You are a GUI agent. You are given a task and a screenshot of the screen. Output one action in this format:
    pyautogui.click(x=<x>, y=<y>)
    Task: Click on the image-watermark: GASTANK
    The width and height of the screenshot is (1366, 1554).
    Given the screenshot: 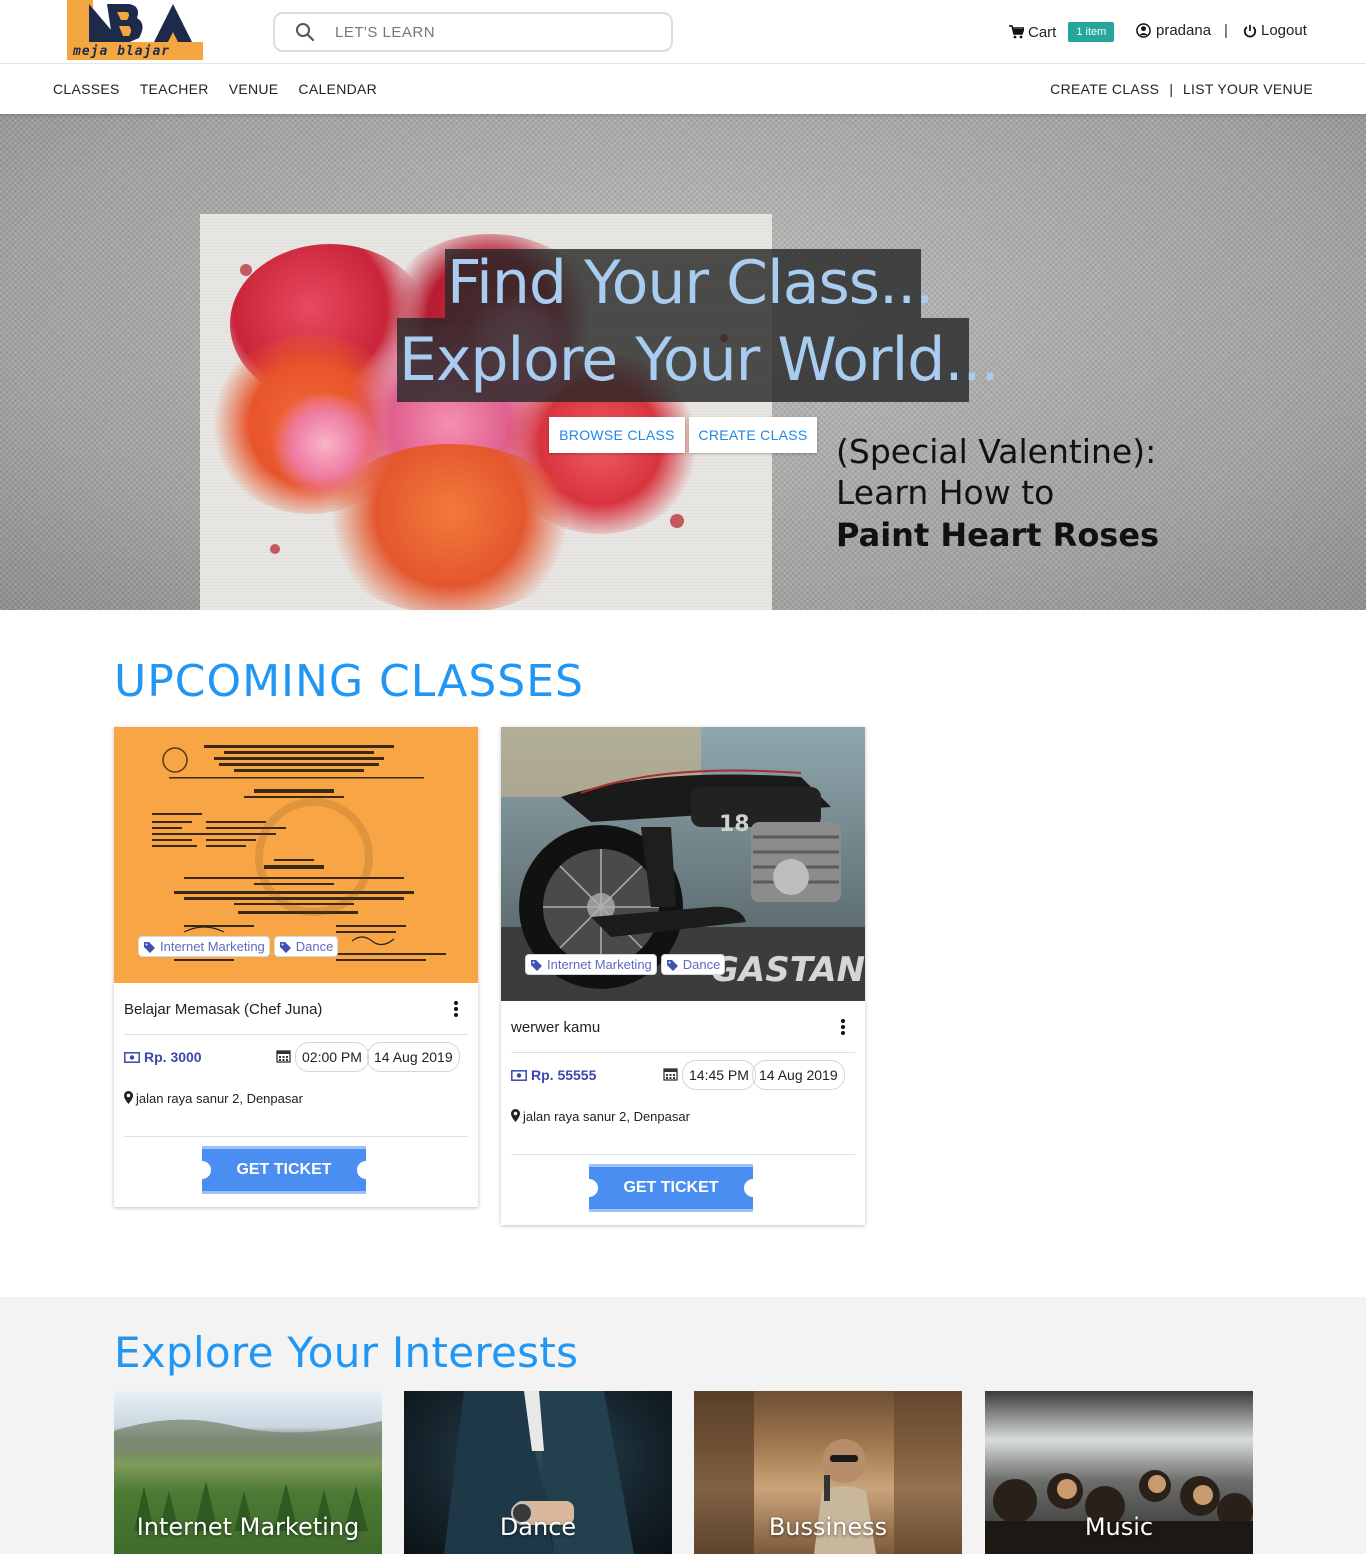 What is the action you would take?
    pyautogui.click(x=788, y=970)
    